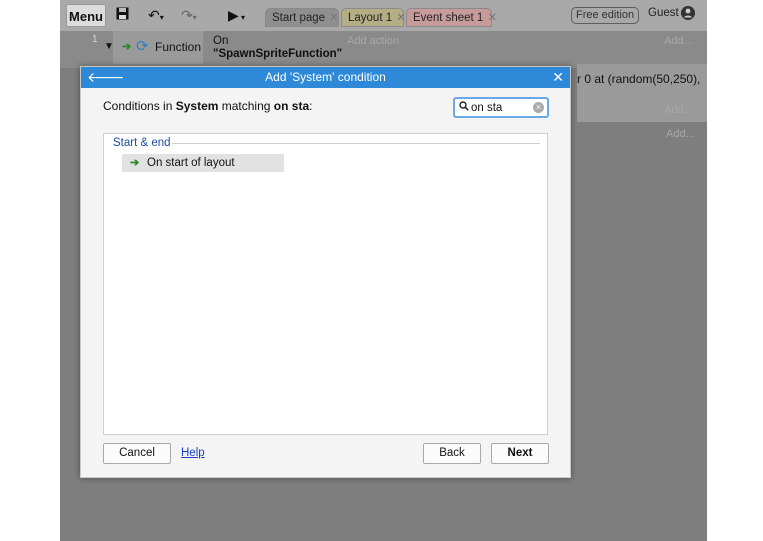 The width and height of the screenshot is (763, 541). What do you see at coordinates (142, 143) in the screenshot?
I see `group-title: Start & end` at bounding box center [142, 143].